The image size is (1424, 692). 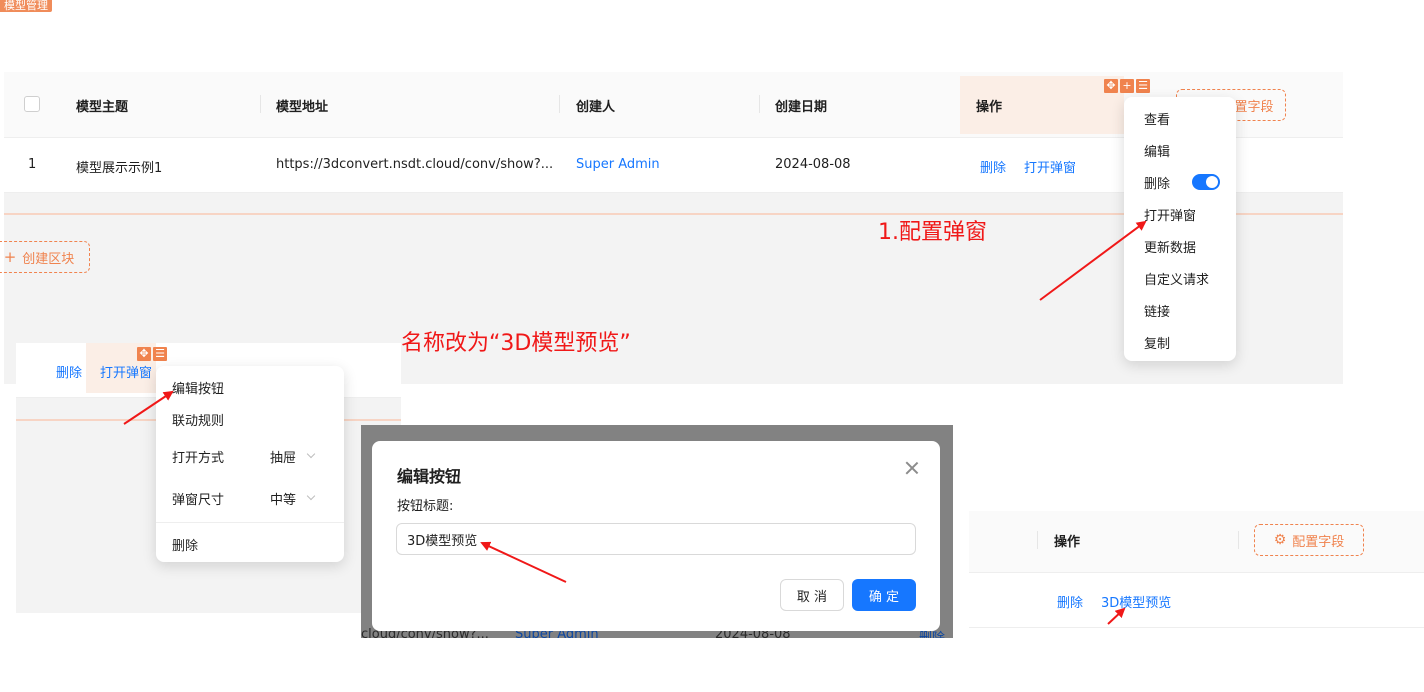 I want to click on arrow-to-edit-button, so click(x=148, y=407).